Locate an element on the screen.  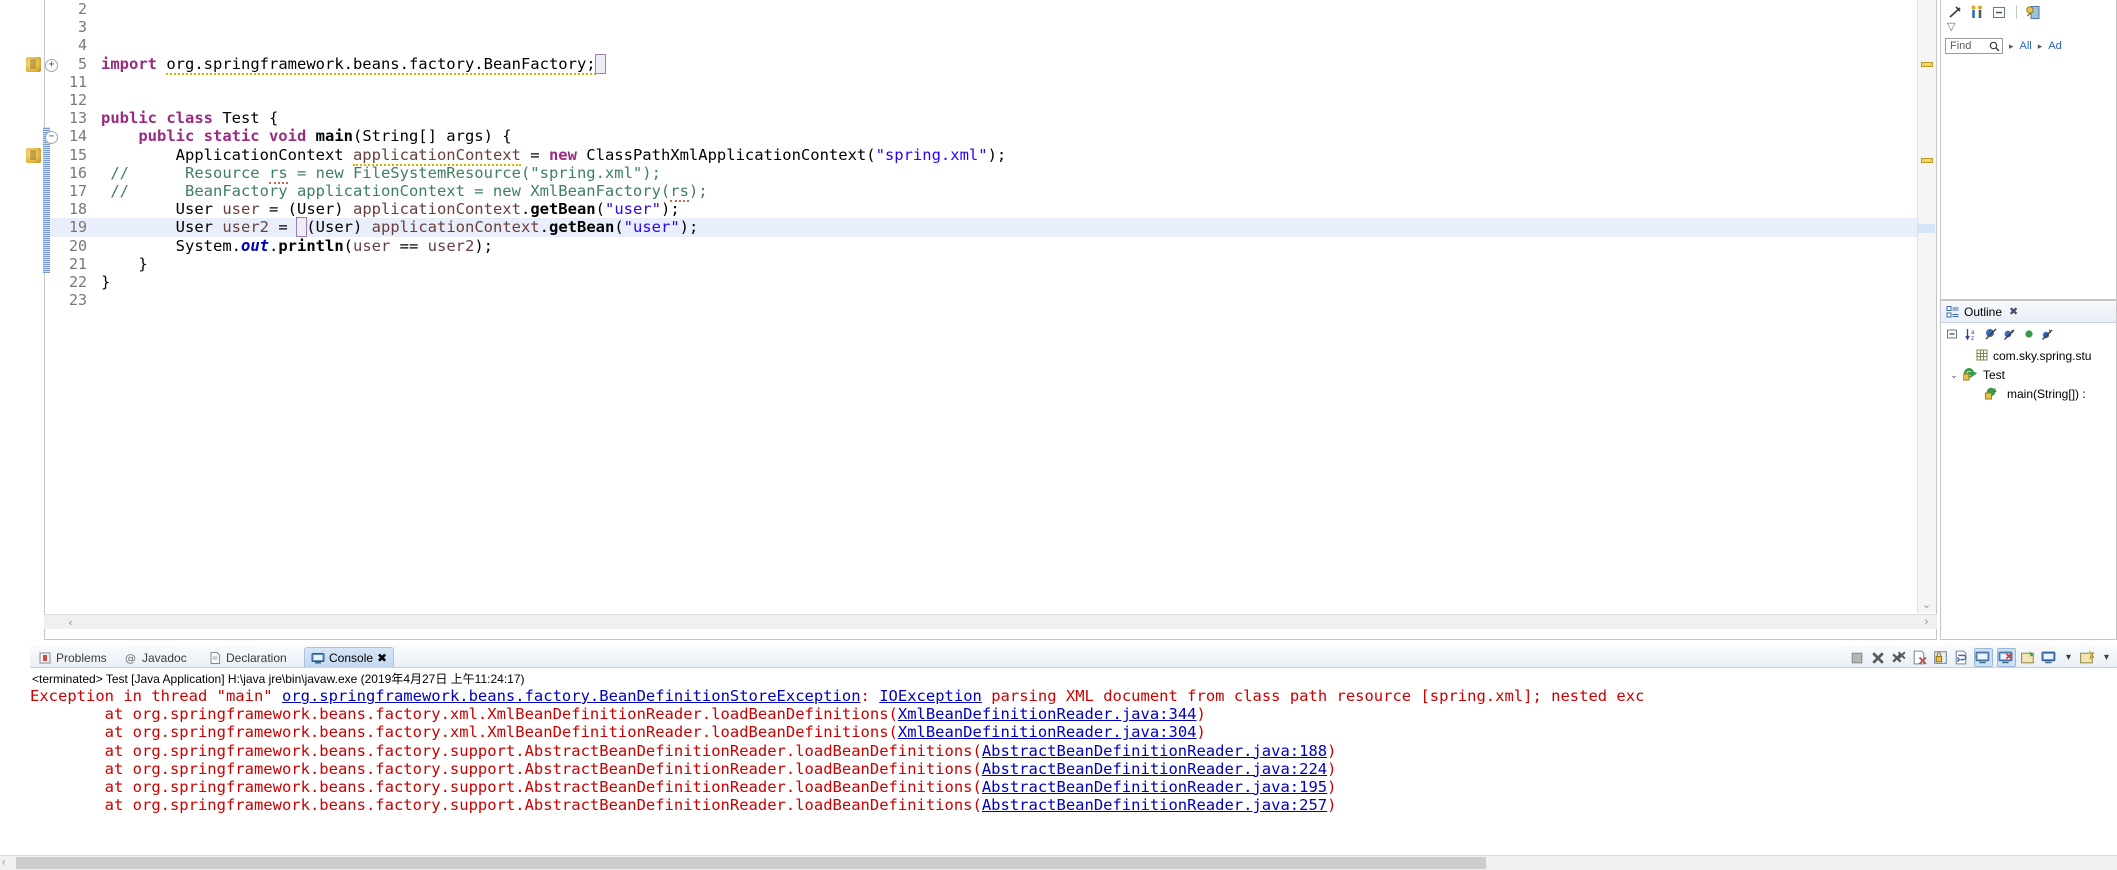
line-number: 3 is located at coordinates (82, 27).